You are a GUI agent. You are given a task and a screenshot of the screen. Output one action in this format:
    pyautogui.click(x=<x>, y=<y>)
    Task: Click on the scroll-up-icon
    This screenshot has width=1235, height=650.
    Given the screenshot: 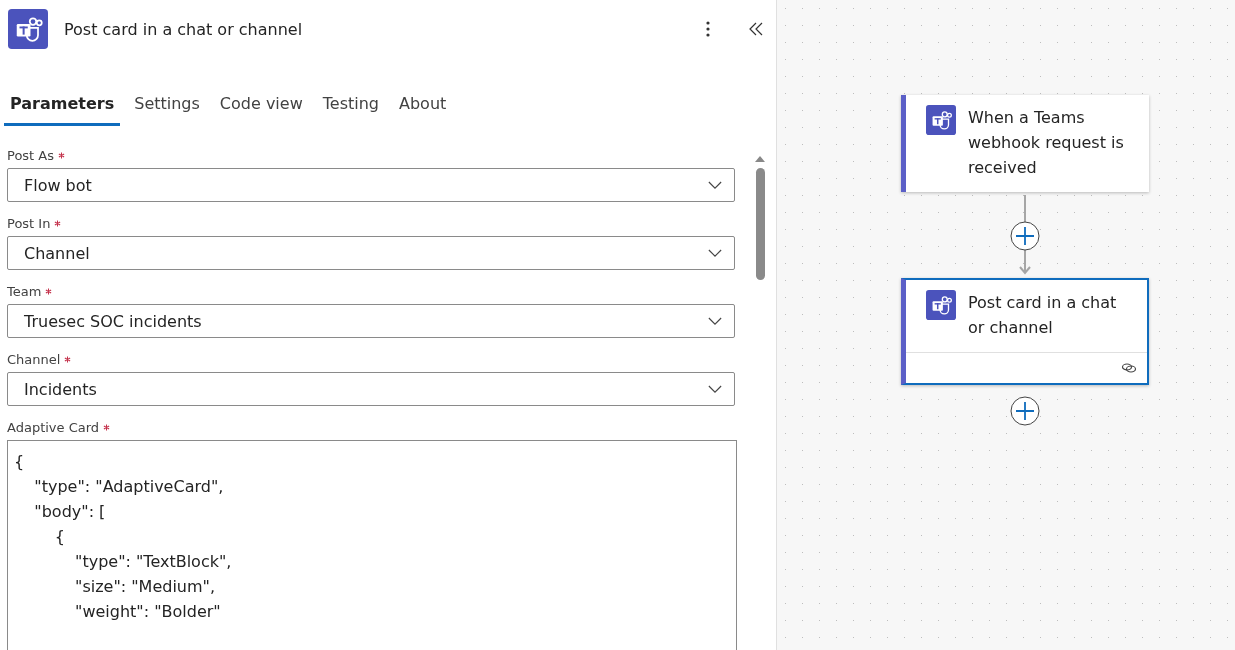 What is the action you would take?
    pyautogui.click(x=760, y=159)
    